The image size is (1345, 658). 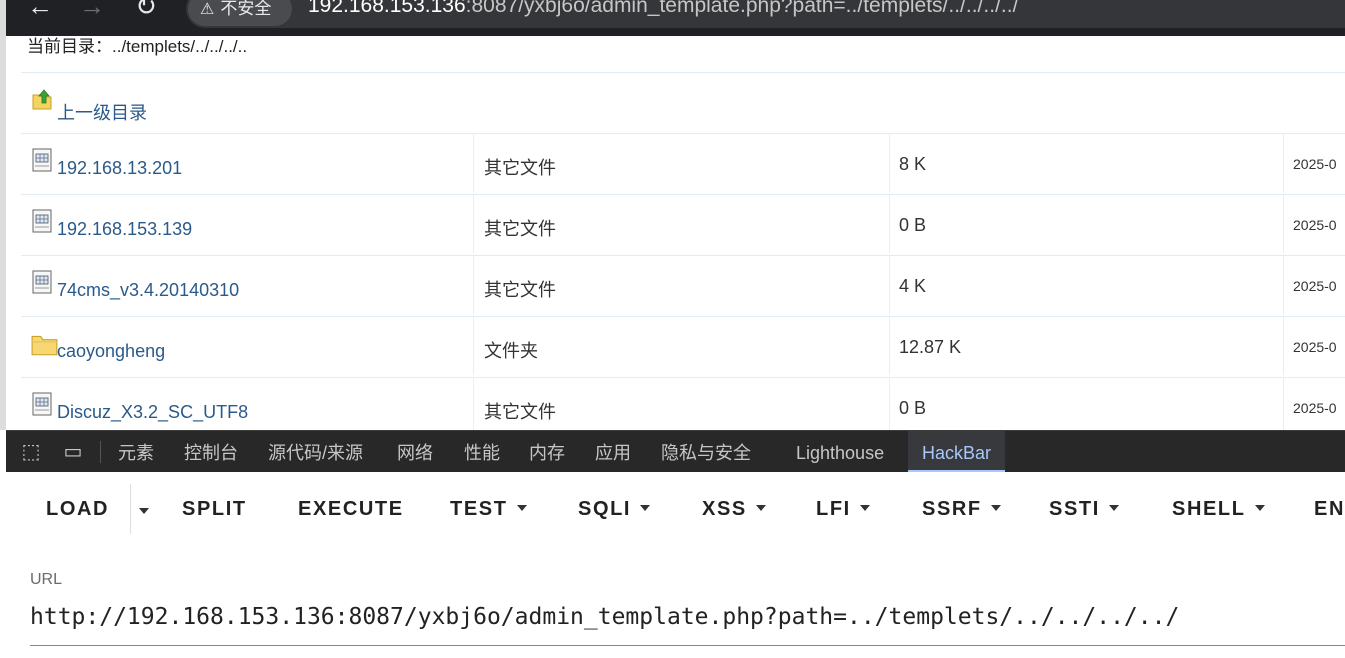 What do you see at coordinates (31, 452) in the screenshot?
I see `inspect-element-icon: ⬚` at bounding box center [31, 452].